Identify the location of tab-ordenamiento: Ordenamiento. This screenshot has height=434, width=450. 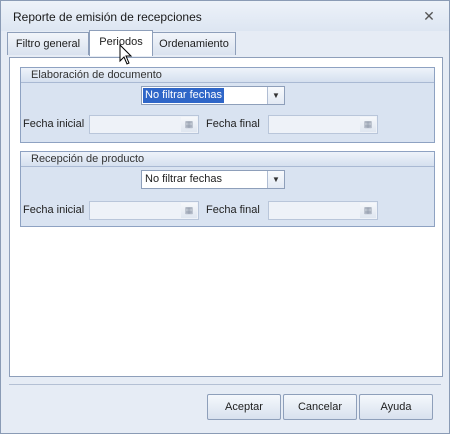
(194, 43).